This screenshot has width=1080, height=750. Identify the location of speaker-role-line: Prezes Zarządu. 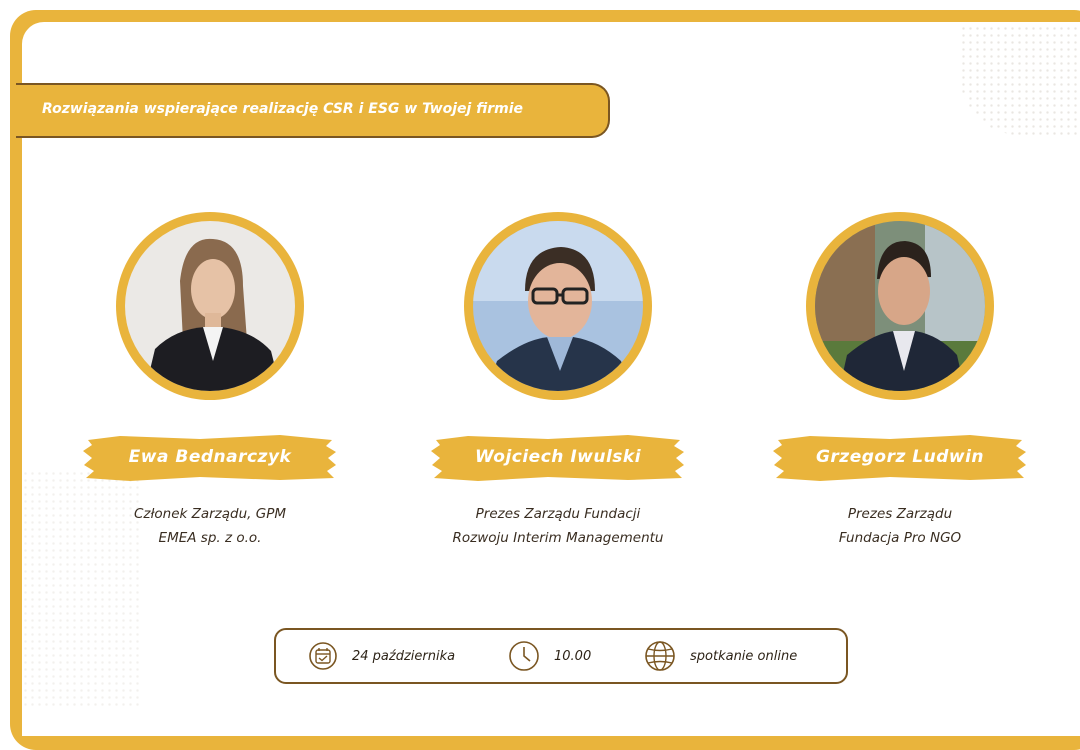
(900, 514).